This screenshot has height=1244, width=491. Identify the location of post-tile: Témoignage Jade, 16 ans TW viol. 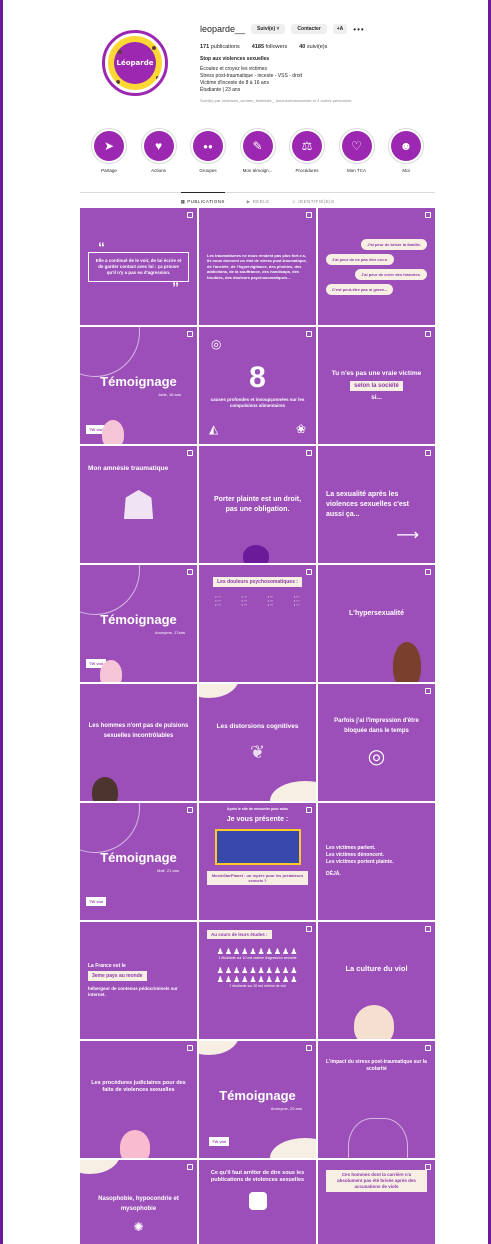
(138, 385).